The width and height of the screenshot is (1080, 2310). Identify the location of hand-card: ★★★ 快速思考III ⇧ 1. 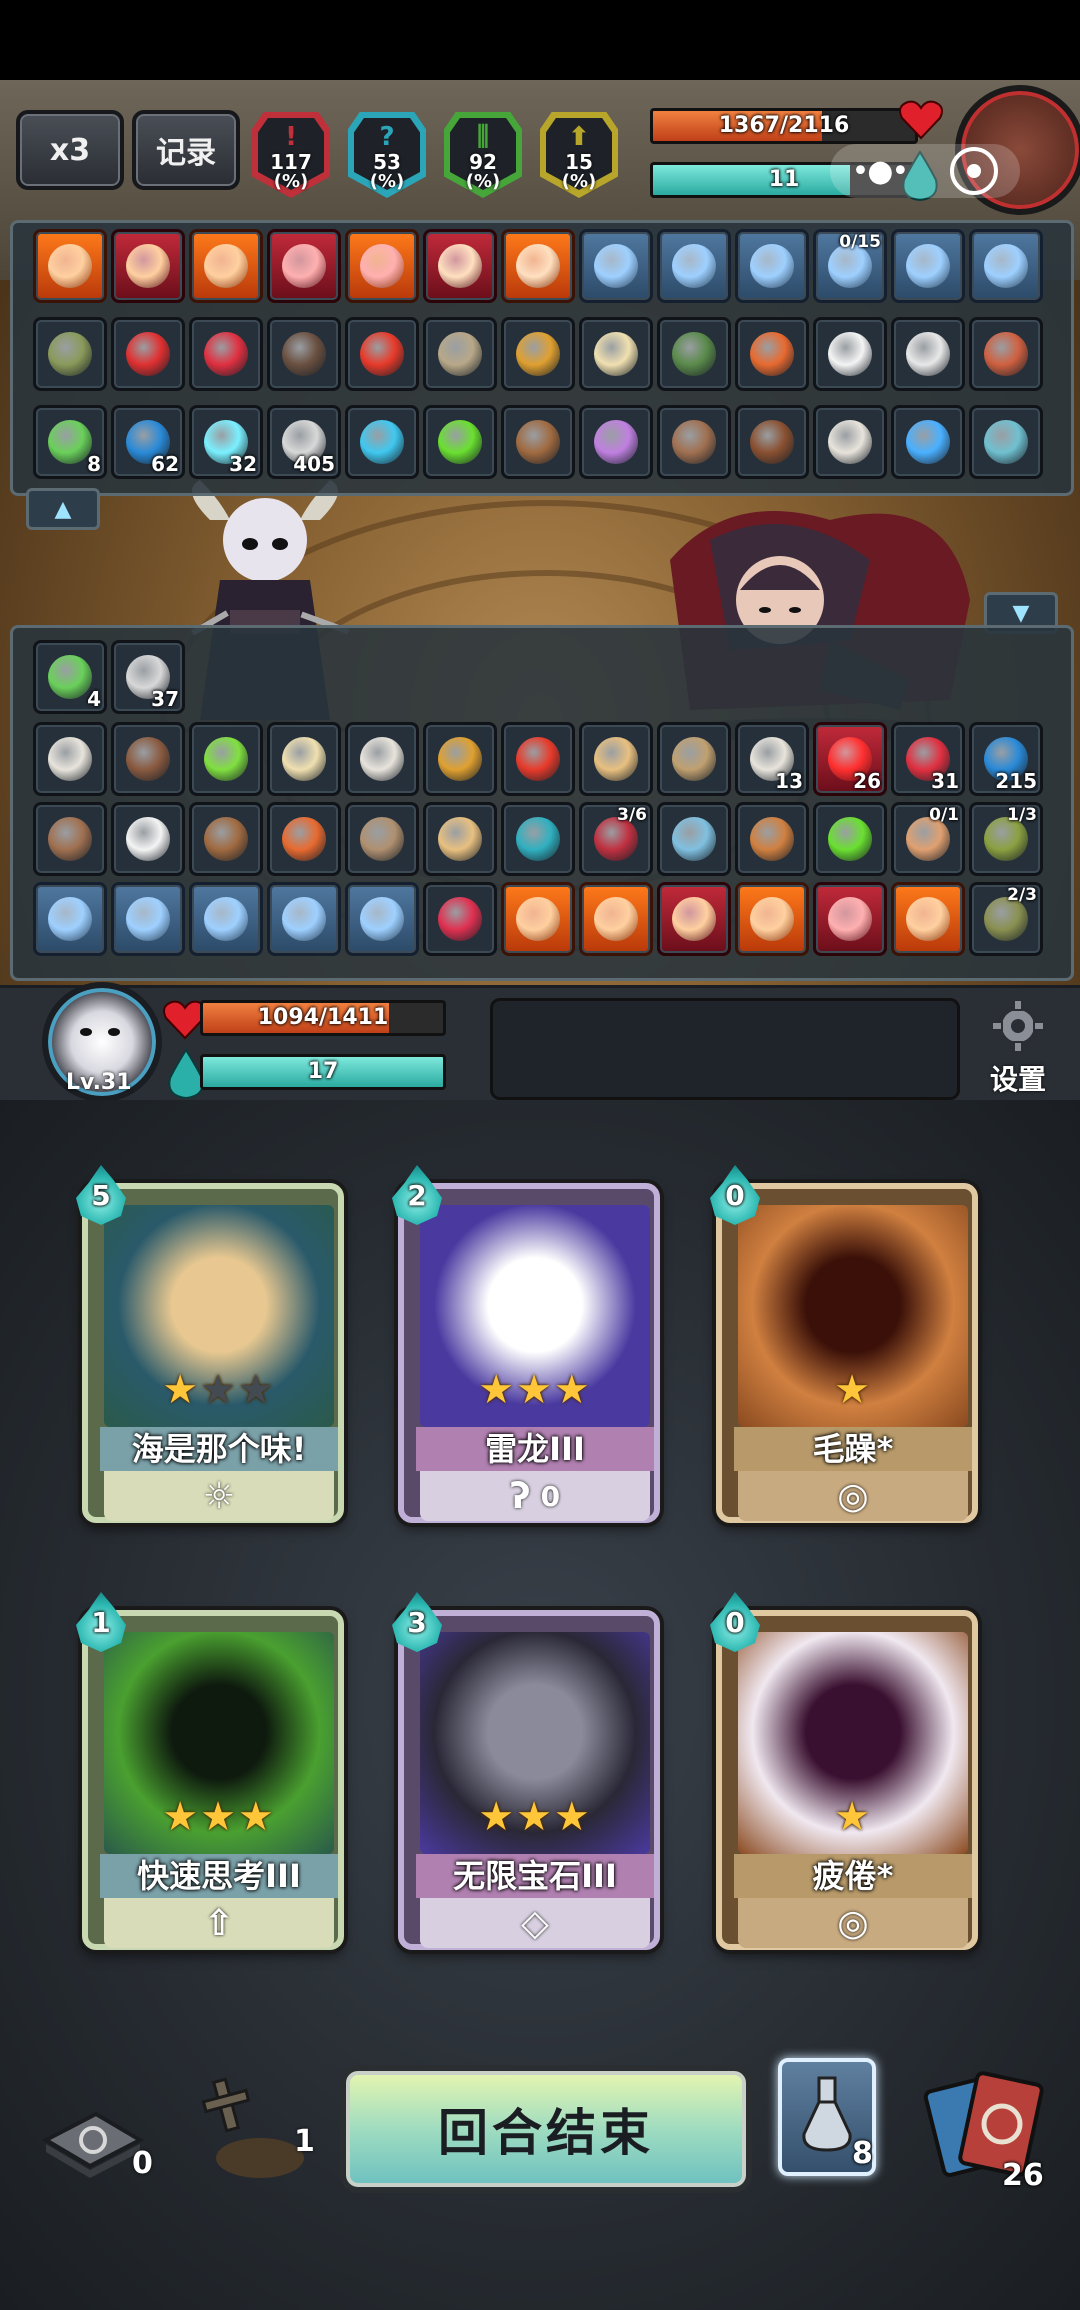
(210, 1771).